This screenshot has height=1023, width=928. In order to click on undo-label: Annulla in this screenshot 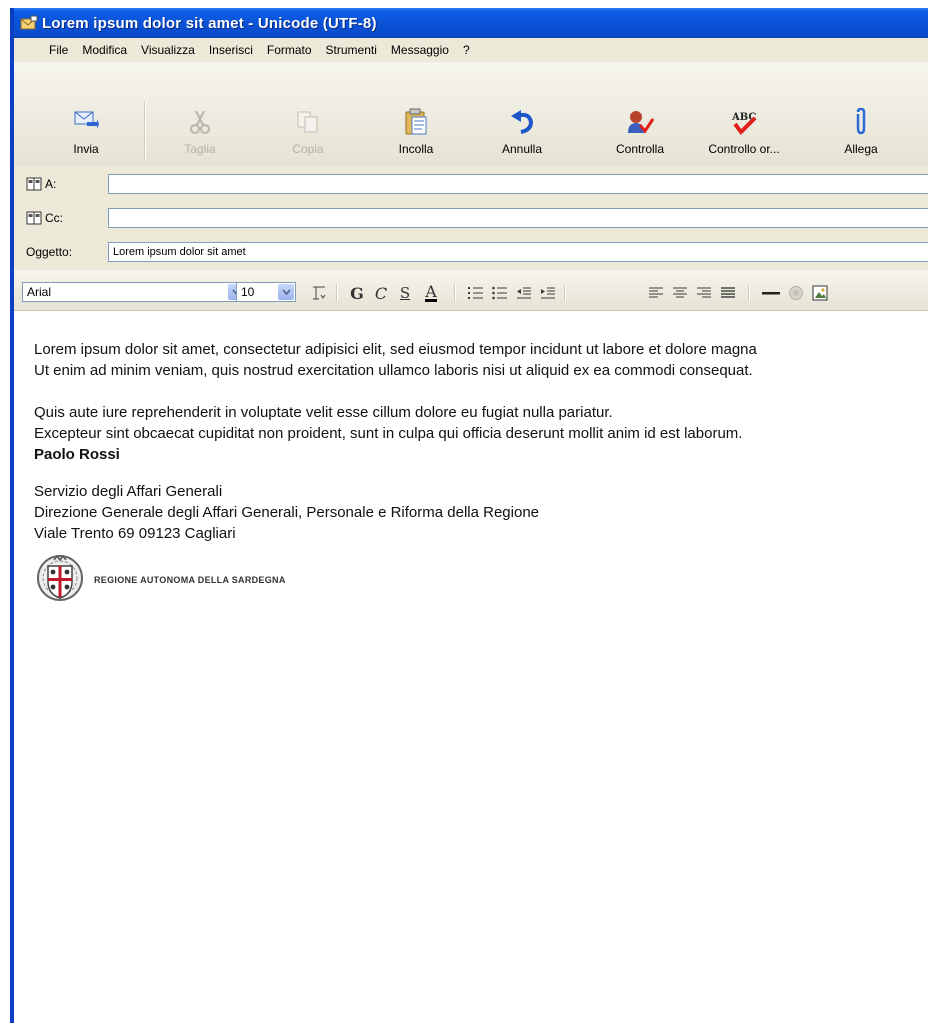, I will do `click(522, 149)`.